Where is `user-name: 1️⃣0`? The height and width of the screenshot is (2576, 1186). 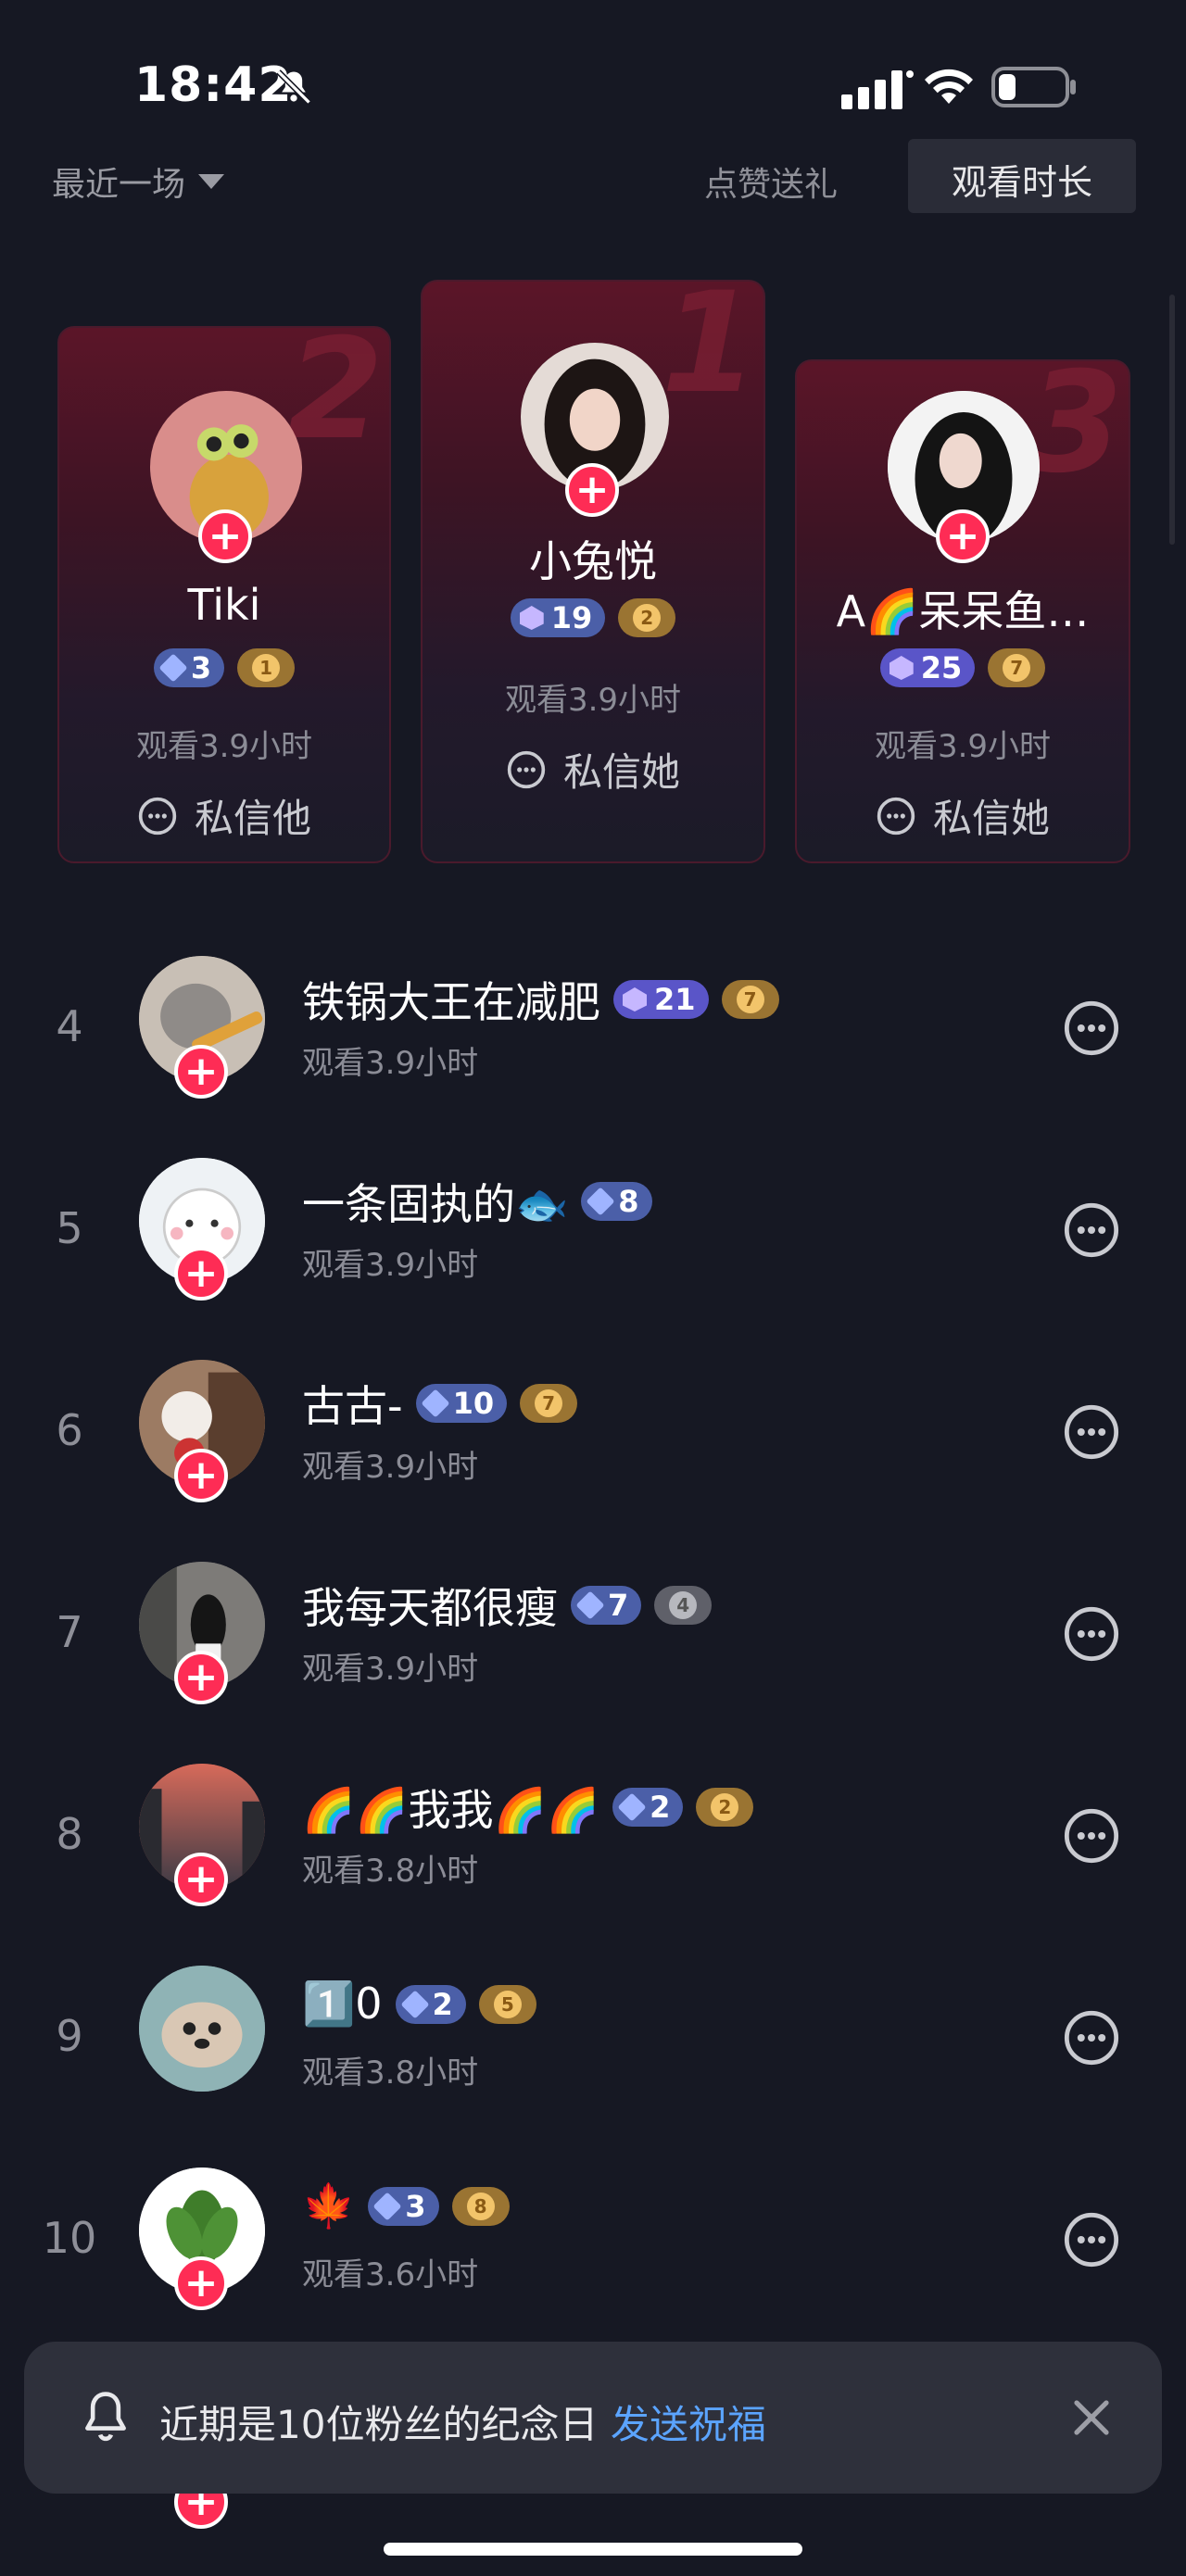 user-name: 1️⃣0 is located at coordinates (342, 2004).